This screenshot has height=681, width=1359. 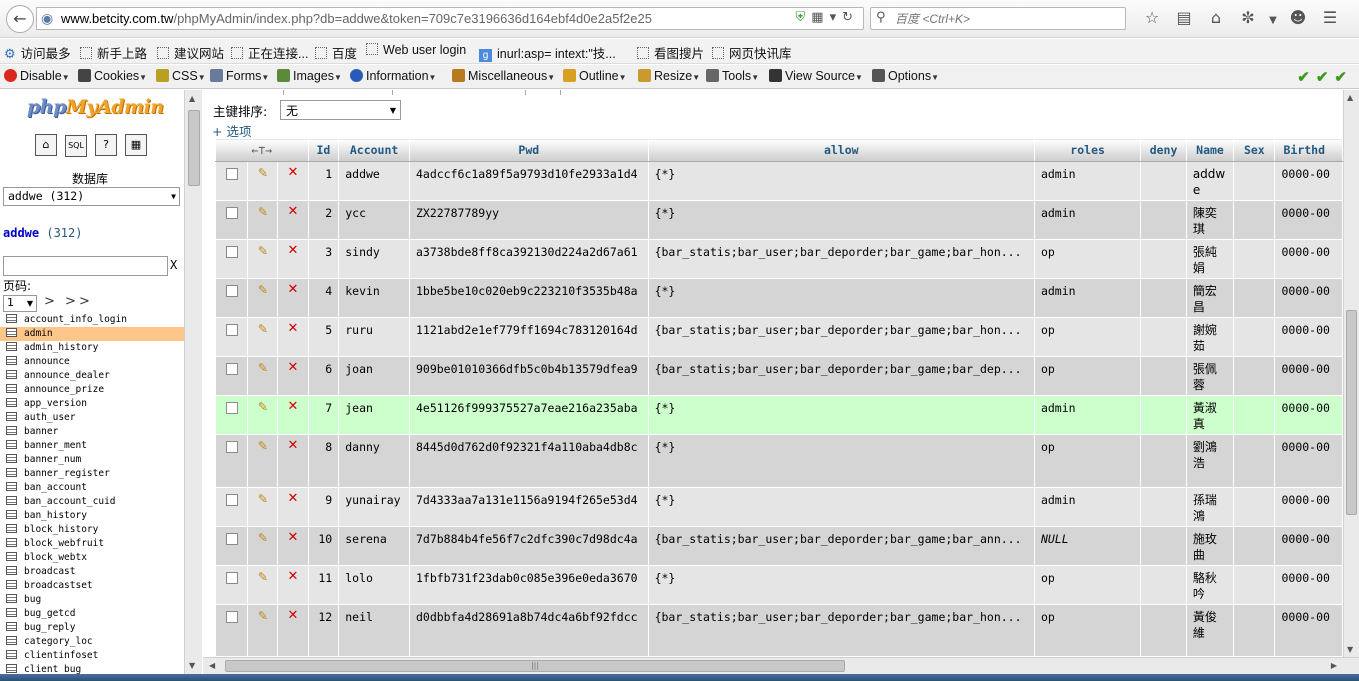 What do you see at coordinates (192, 98) in the screenshot?
I see `scroll-up-icon: ▲` at bounding box center [192, 98].